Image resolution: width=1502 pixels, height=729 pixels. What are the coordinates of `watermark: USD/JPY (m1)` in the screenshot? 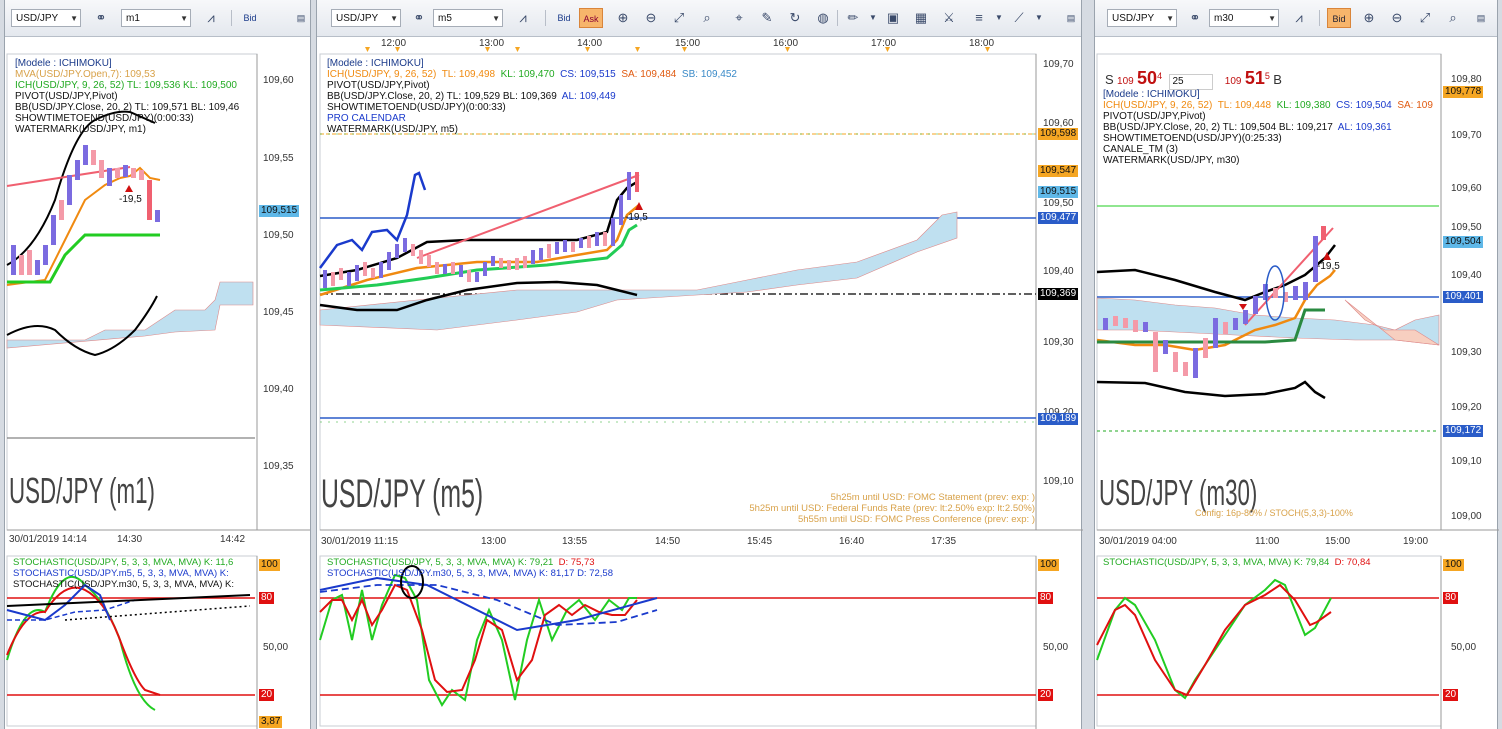 It's located at (82, 490).